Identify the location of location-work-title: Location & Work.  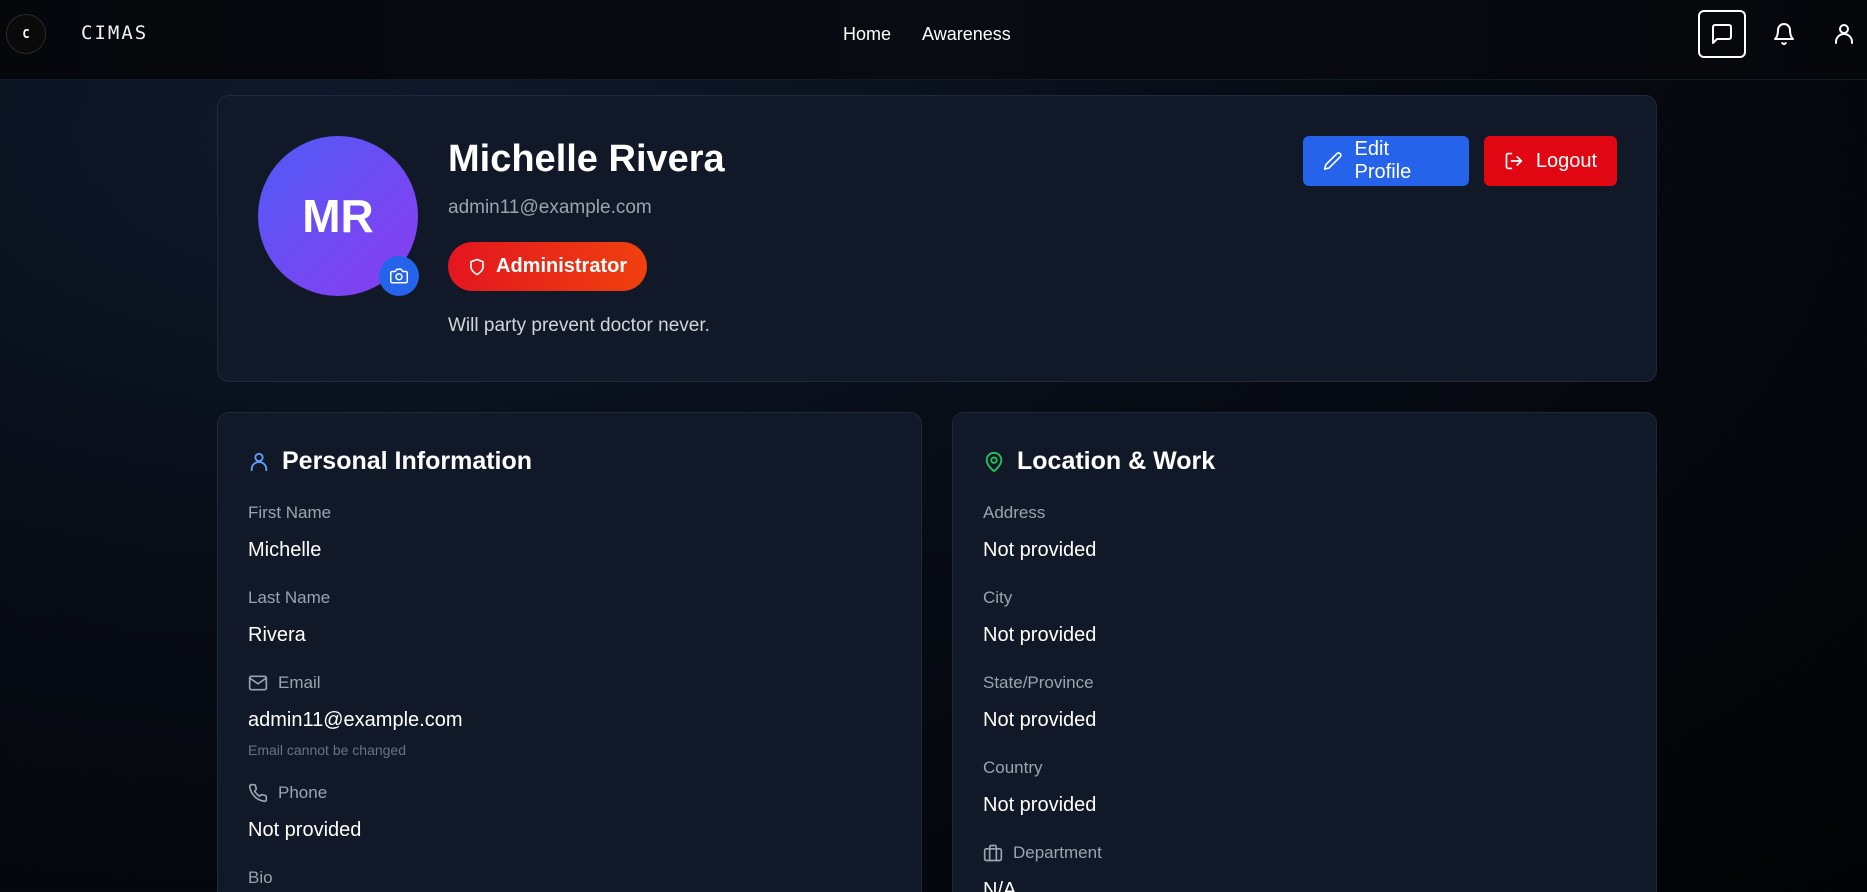
(1099, 461).